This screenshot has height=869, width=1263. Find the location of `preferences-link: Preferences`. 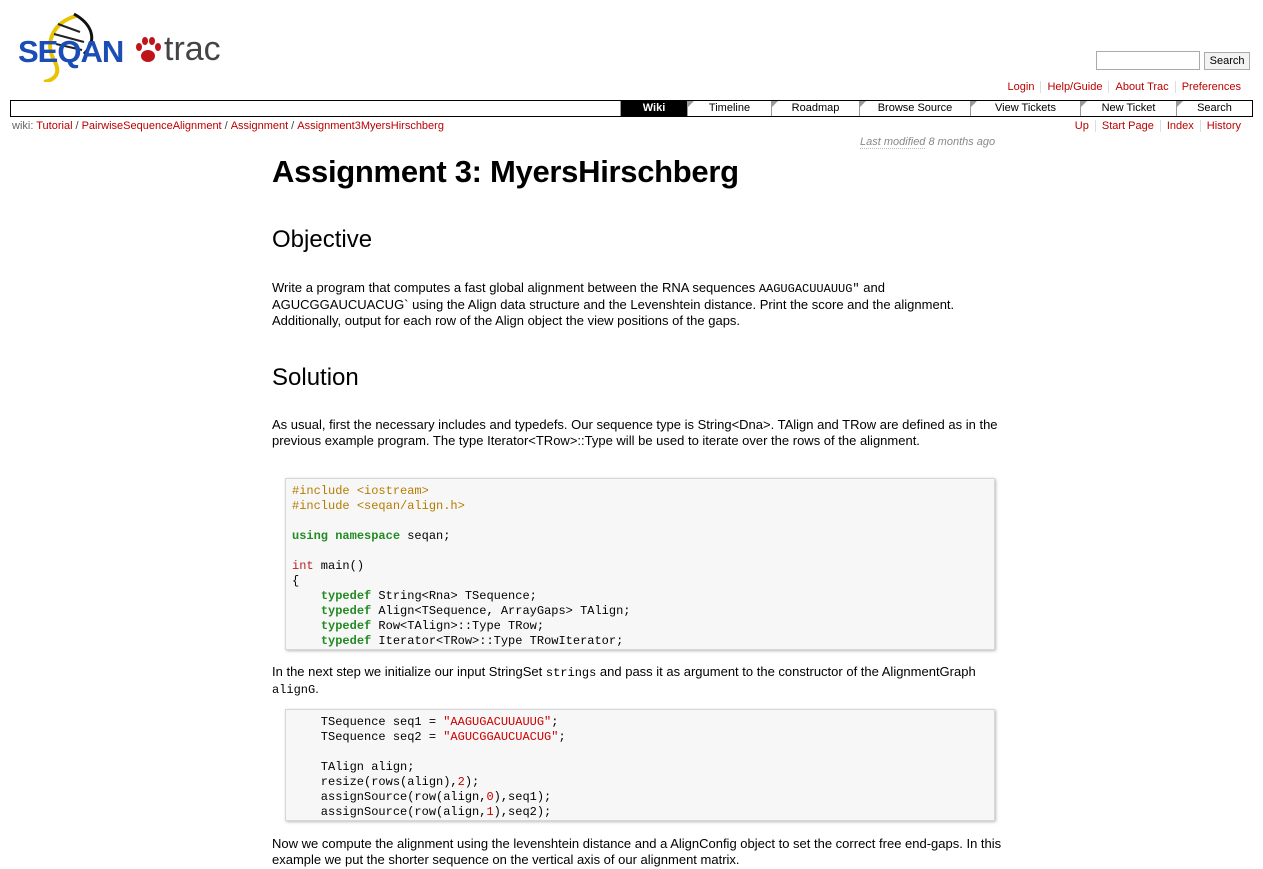

preferences-link: Preferences is located at coordinates (1210, 87).